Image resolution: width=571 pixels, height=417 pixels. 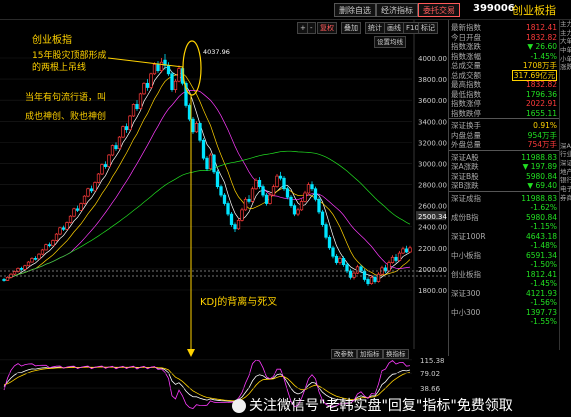 What do you see at coordinates (390, 42) in the screenshot?
I see `ma-settings-button: 设置均线` at bounding box center [390, 42].